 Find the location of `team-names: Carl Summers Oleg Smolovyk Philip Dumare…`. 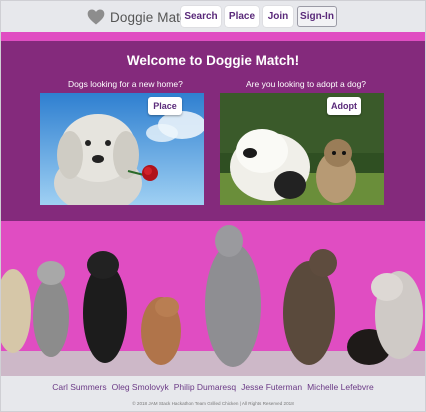

team-names: Carl Summers Oleg Smolovyk Philip Dumare… is located at coordinates (213, 387).